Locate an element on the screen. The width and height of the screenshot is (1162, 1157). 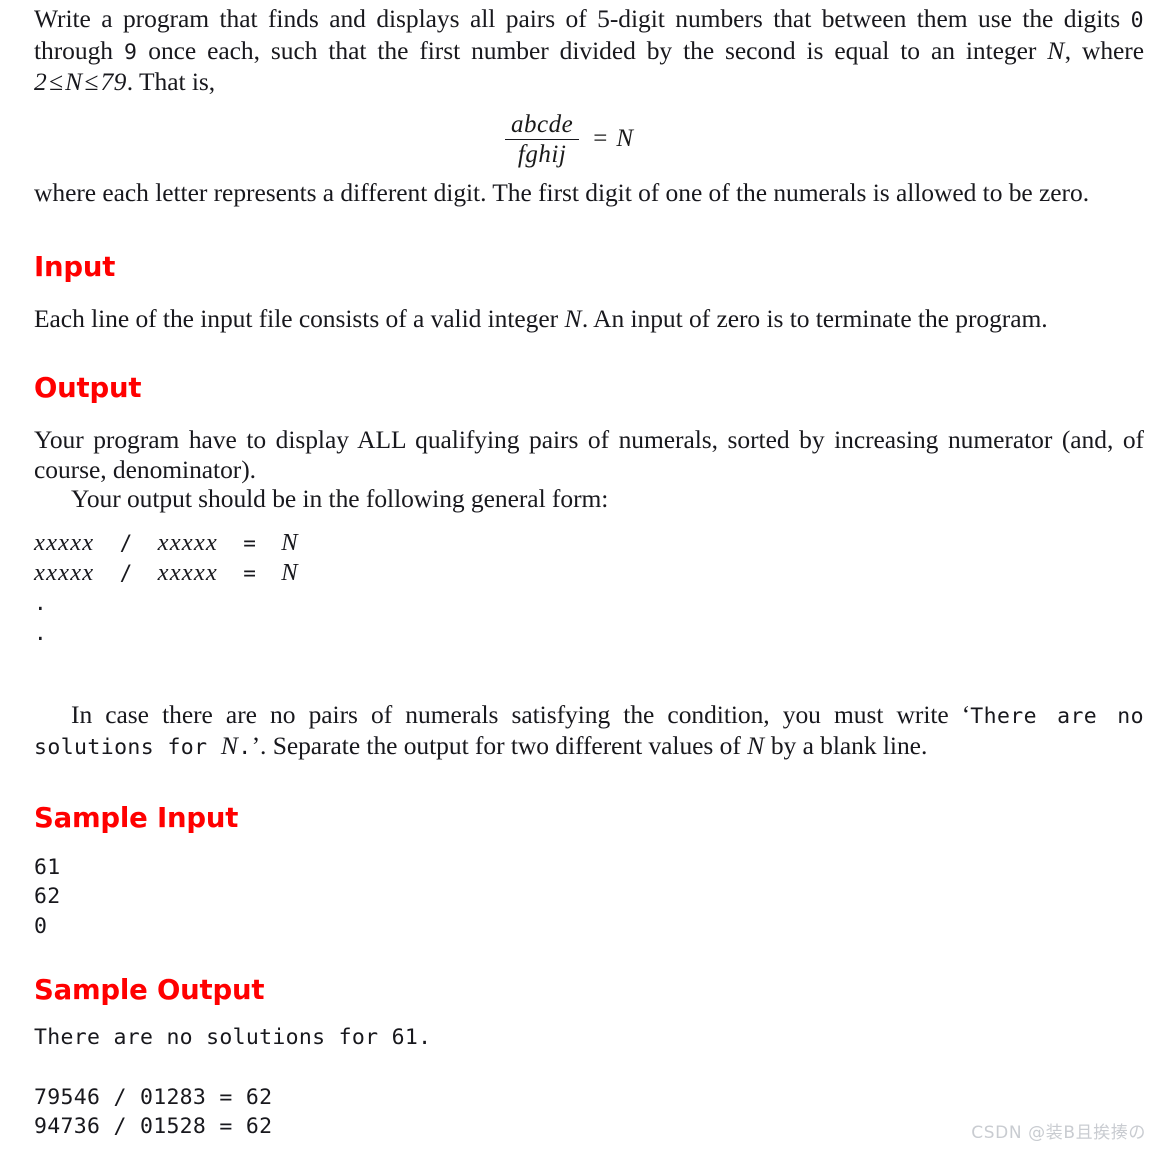
digit-nine-literal: 9 is located at coordinates (130, 52).